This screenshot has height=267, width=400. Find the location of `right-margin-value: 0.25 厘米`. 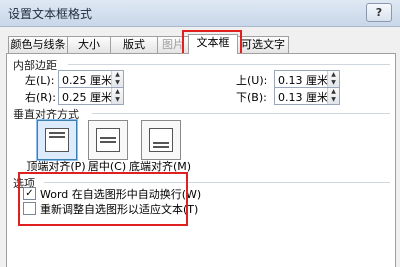

right-margin-value: 0.25 厘米 is located at coordinates (87, 97).